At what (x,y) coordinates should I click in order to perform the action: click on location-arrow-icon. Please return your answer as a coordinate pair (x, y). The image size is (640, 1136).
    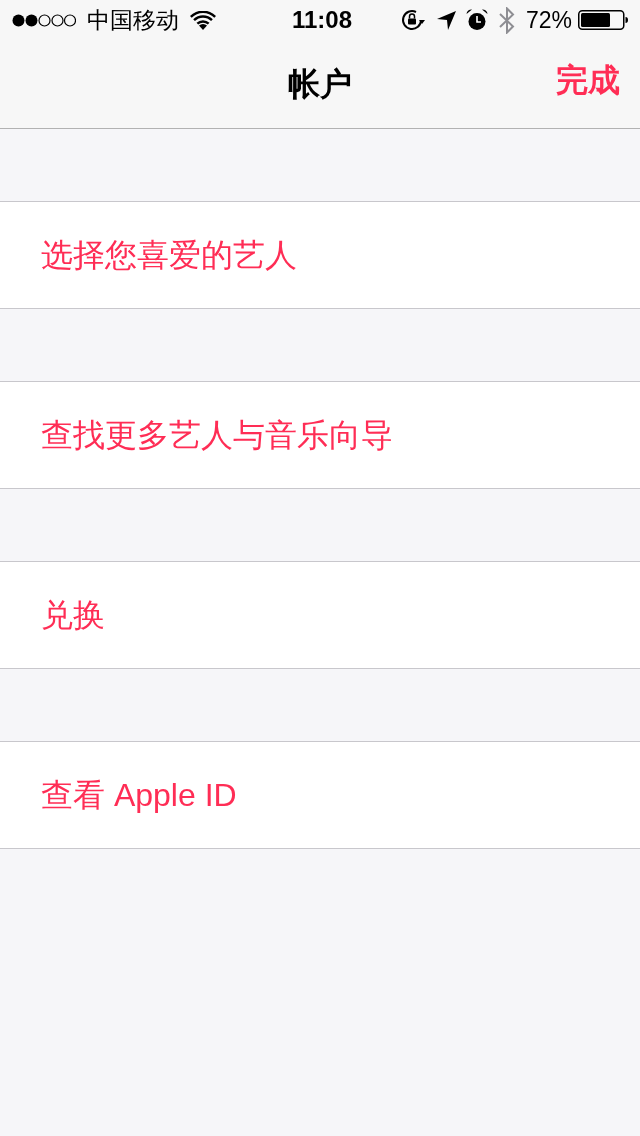
    Looking at the image, I should click on (446, 20).